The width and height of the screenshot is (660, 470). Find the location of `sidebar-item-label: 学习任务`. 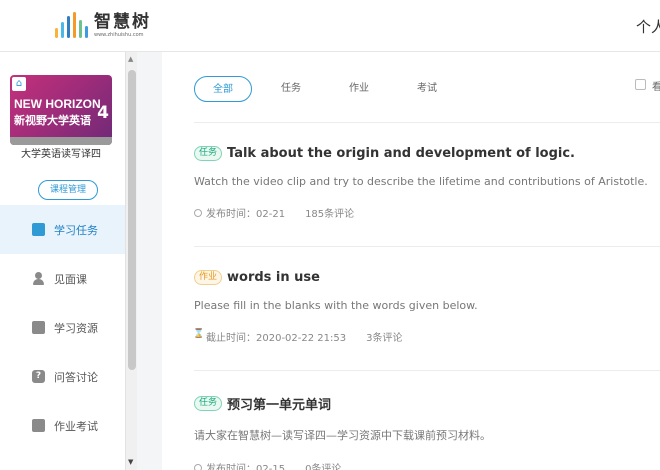

sidebar-item-label: 学习任务 is located at coordinates (76, 230).